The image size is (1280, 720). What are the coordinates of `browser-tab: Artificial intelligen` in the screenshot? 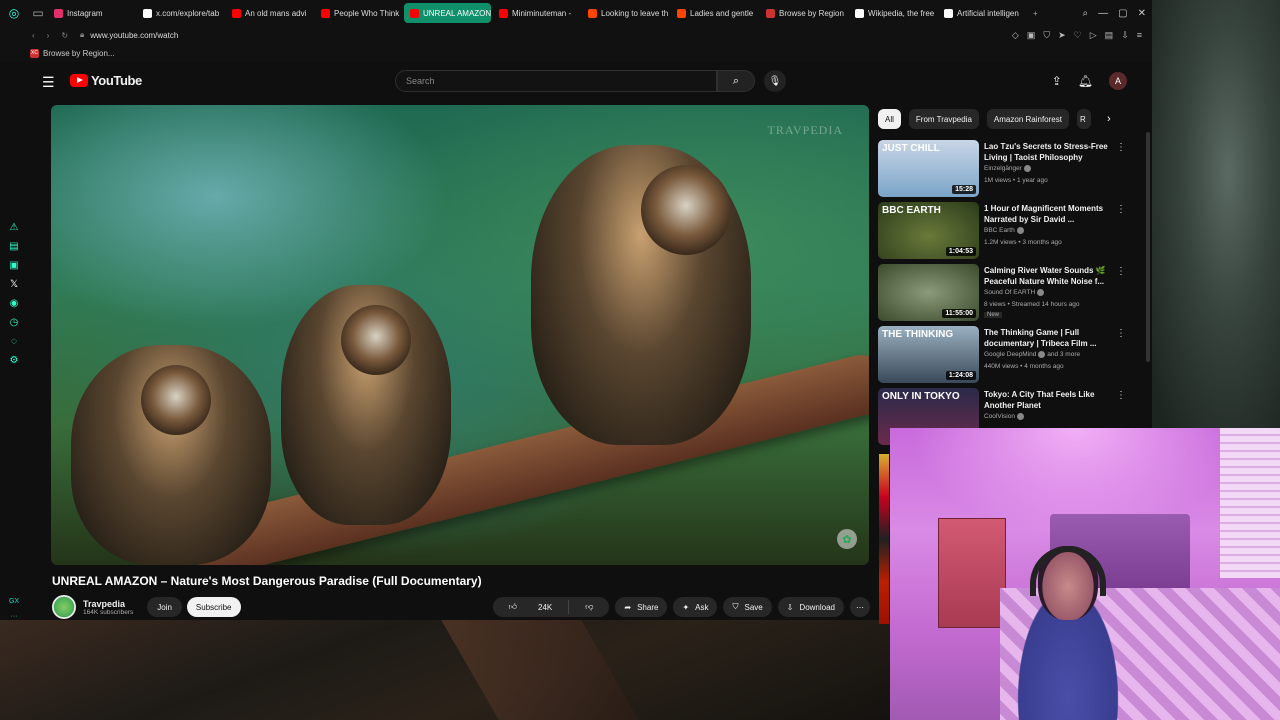 It's located at (981, 13).